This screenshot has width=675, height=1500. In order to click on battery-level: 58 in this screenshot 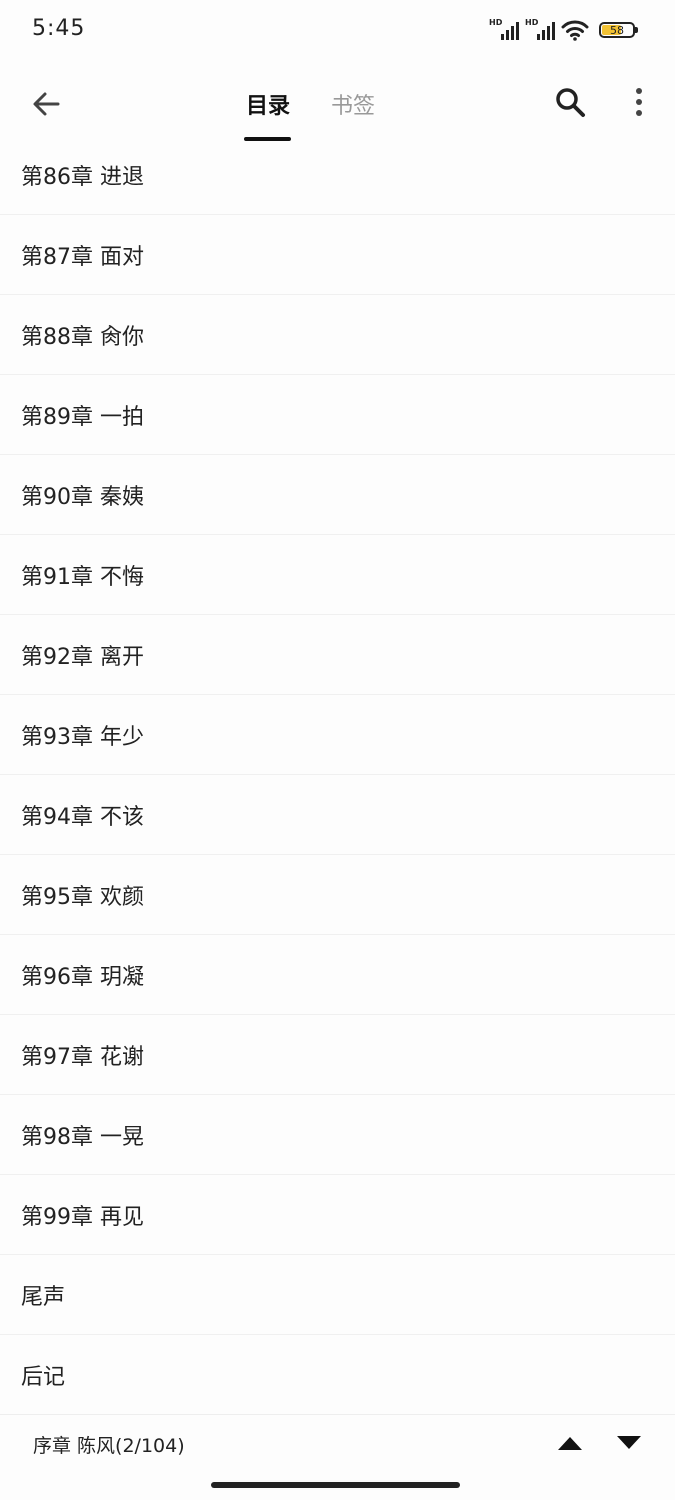, I will do `click(617, 30)`.